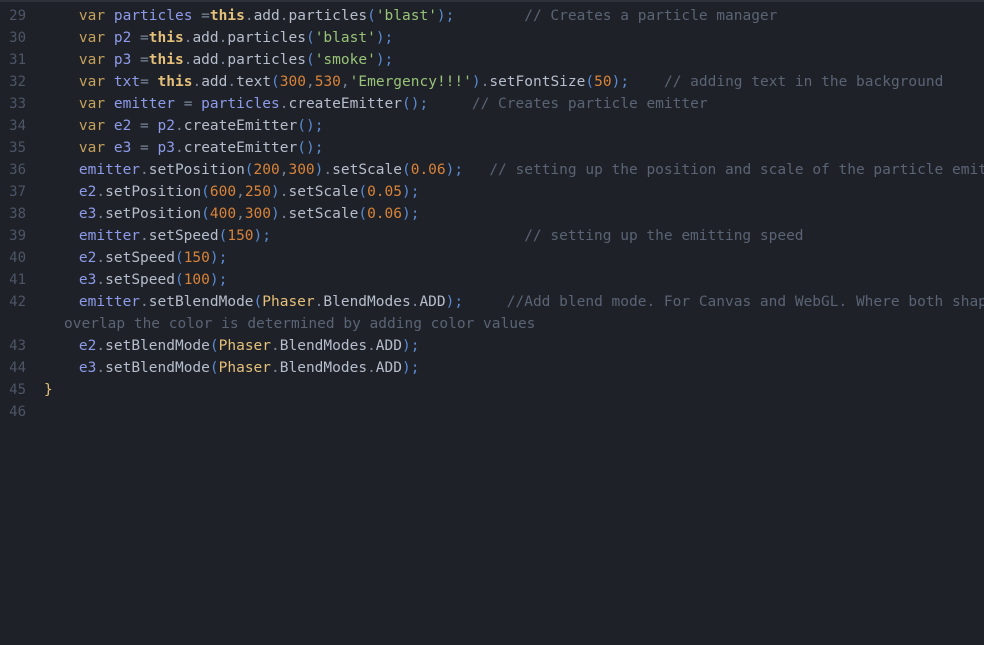 The image size is (984, 645). Describe the element at coordinates (166, 60) in the screenshot. I see `token-this: this` at that location.